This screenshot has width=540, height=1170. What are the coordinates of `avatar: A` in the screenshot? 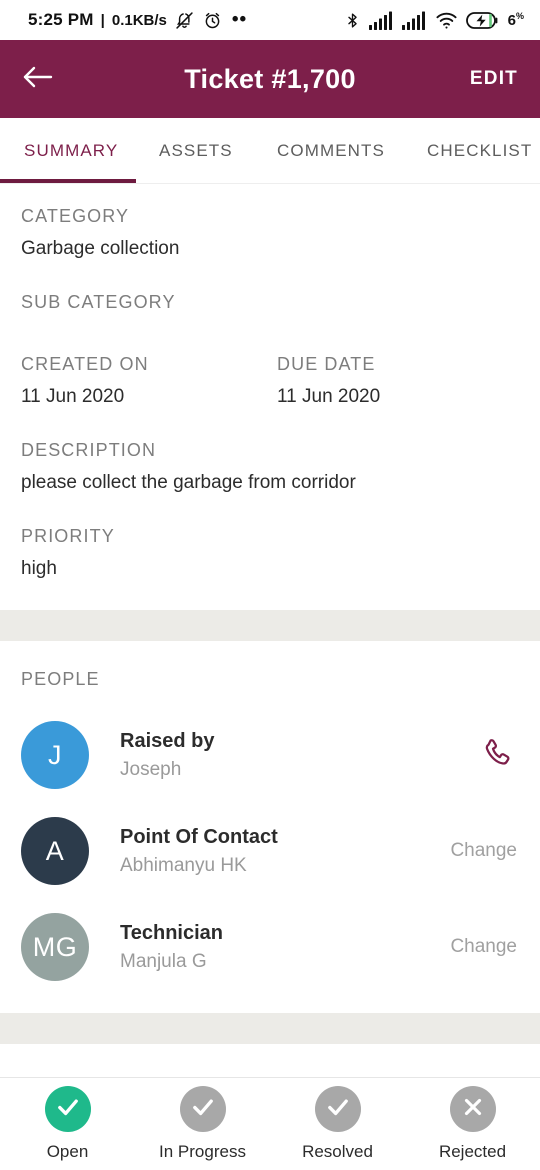 It's located at (55, 851).